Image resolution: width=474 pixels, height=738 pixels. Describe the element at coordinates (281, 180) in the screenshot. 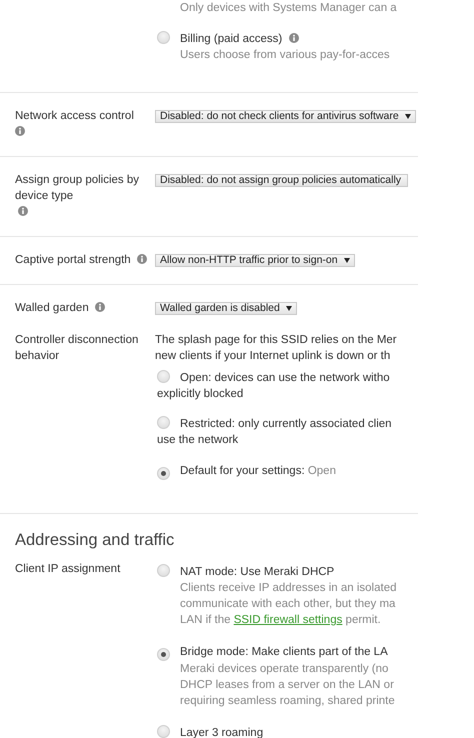

I see `dropdown-select: Disabled: do not assign group policies automatically` at that location.